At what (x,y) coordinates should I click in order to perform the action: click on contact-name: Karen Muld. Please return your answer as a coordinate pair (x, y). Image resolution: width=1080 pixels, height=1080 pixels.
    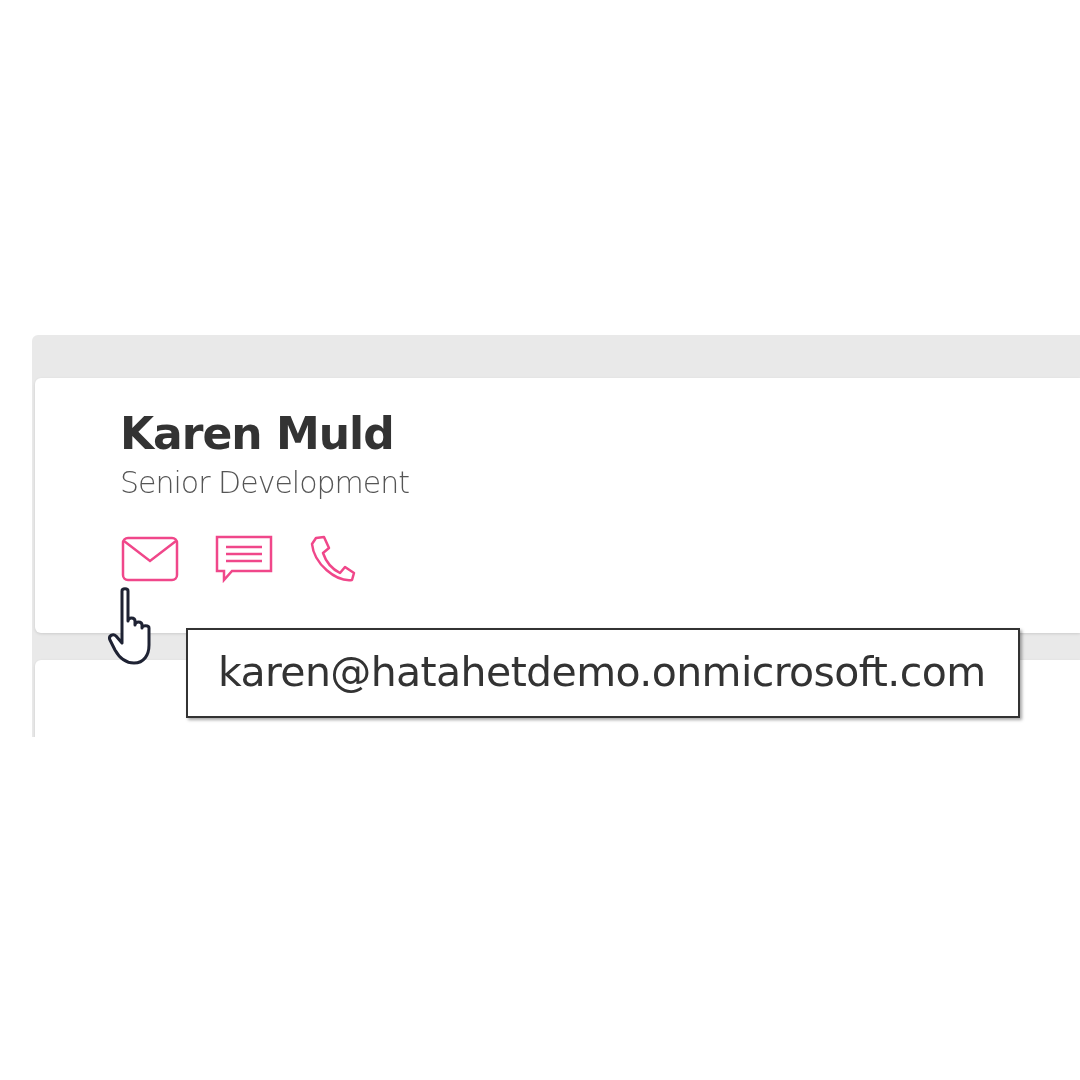
    Looking at the image, I should click on (257, 434).